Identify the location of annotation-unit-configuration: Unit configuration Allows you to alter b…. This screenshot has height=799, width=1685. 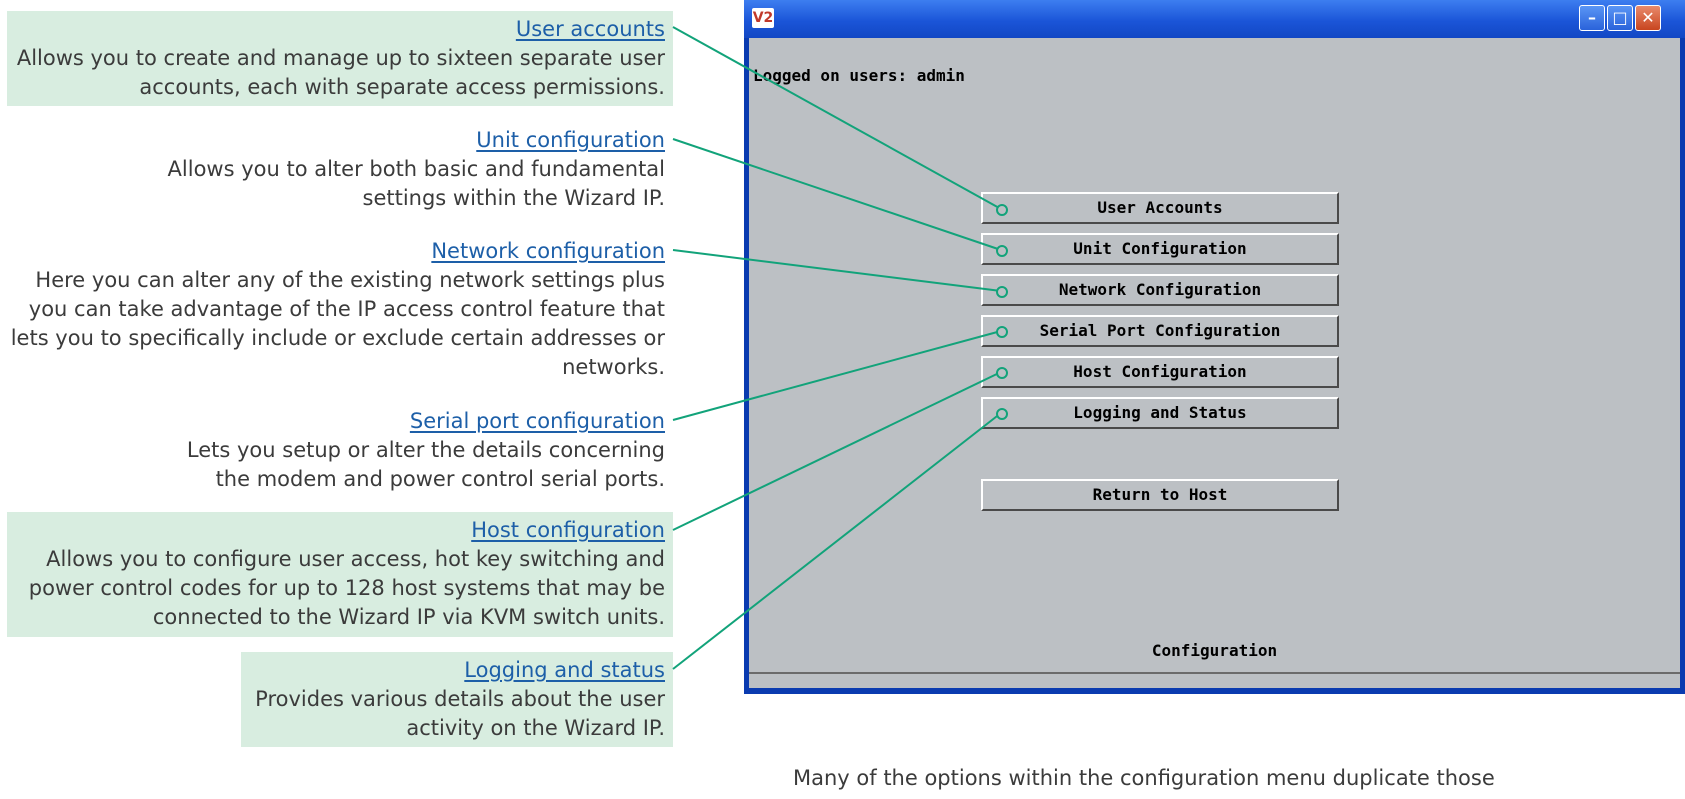
(340, 169).